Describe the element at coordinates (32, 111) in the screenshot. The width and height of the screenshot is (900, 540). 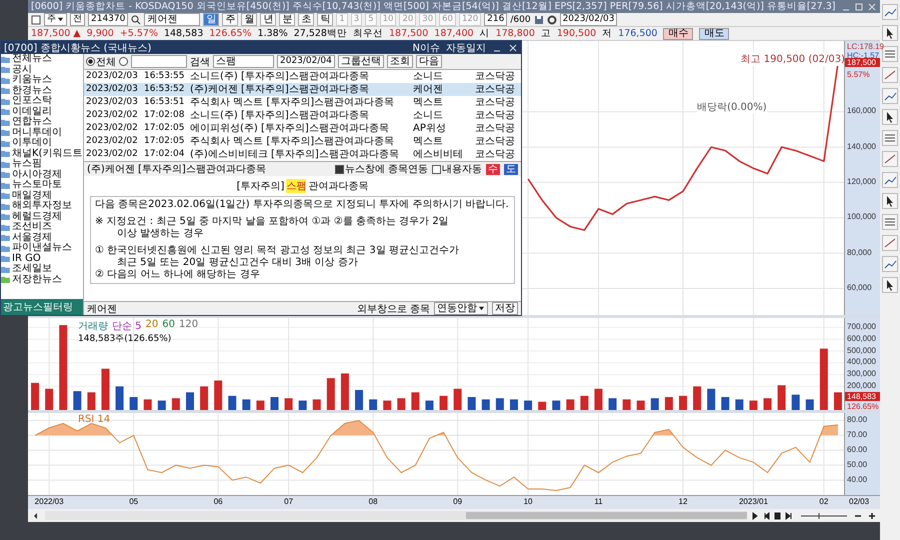
I see `news-source-item: 이데일리` at that location.